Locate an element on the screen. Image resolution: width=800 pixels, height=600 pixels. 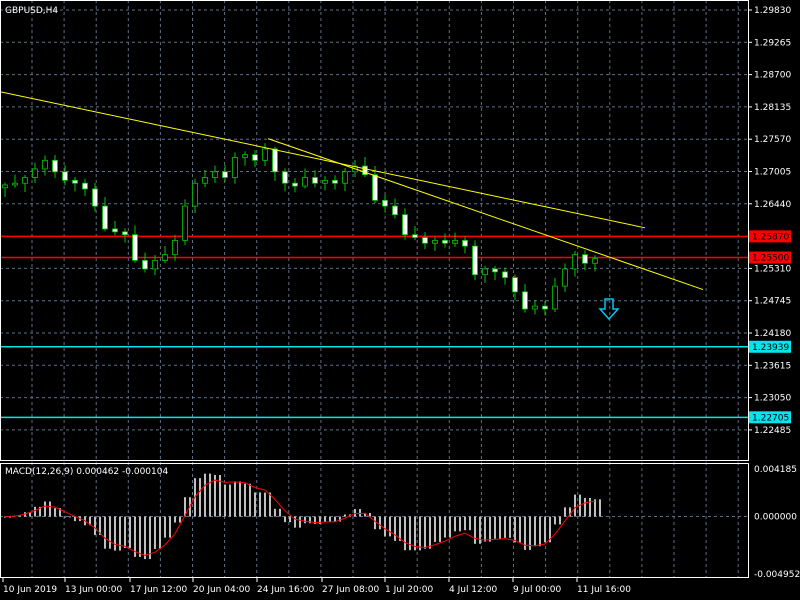
price-tick-label: 1.27570 is located at coordinates (772, 140).